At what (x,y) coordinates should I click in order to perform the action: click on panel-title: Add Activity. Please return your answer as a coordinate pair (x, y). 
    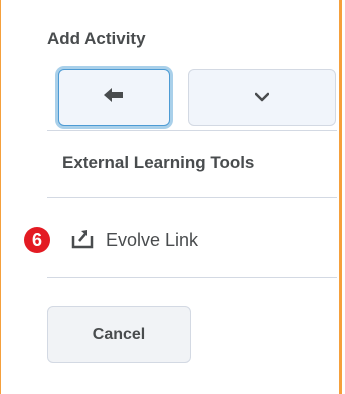
    Looking at the image, I should click on (96, 38).